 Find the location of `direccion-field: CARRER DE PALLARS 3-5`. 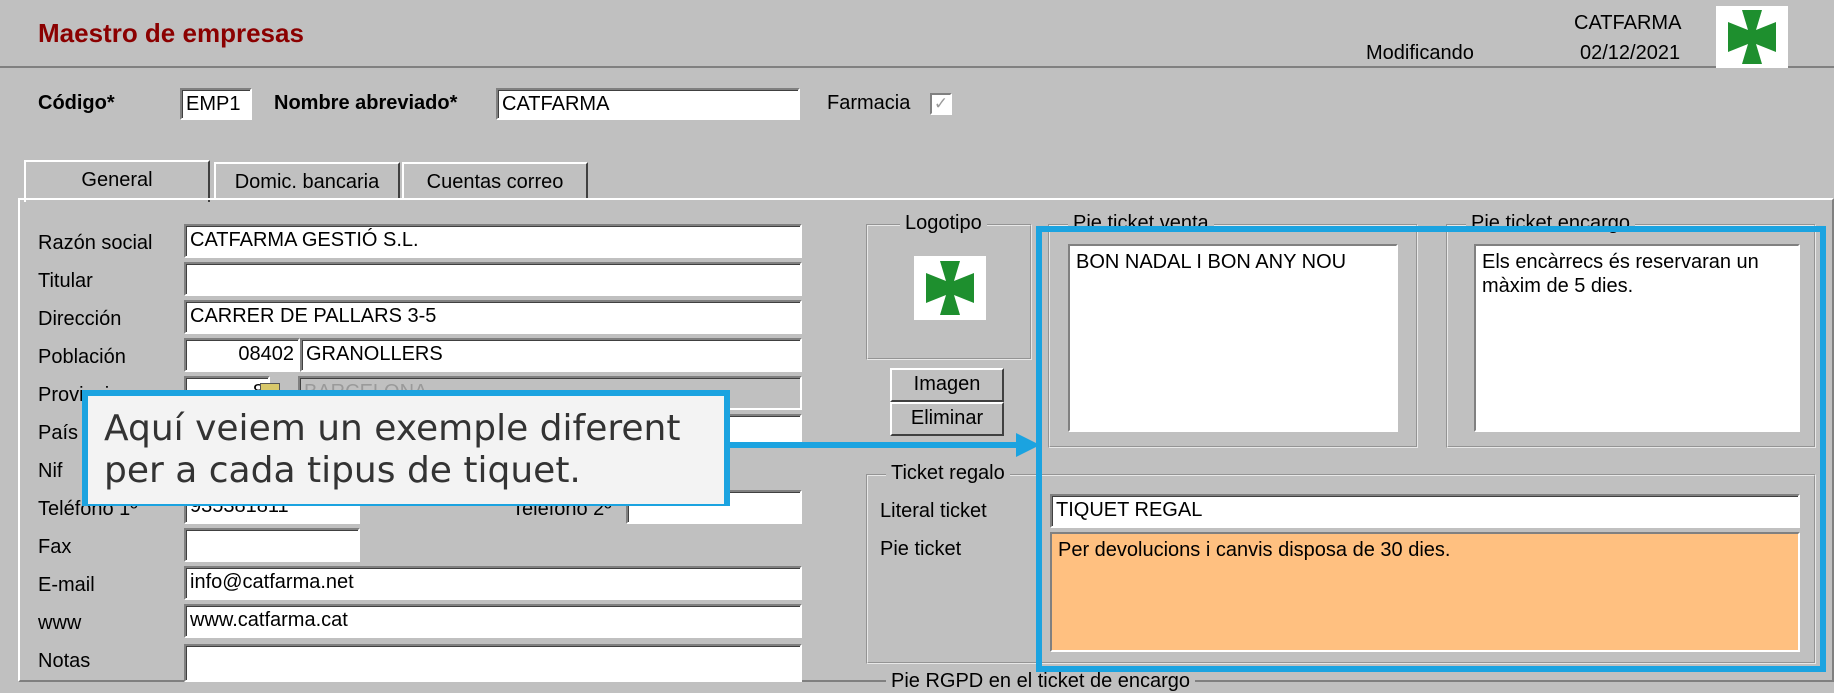

direccion-field: CARRER DE PALLARS 3-5 is located at coordinates (493, 317).